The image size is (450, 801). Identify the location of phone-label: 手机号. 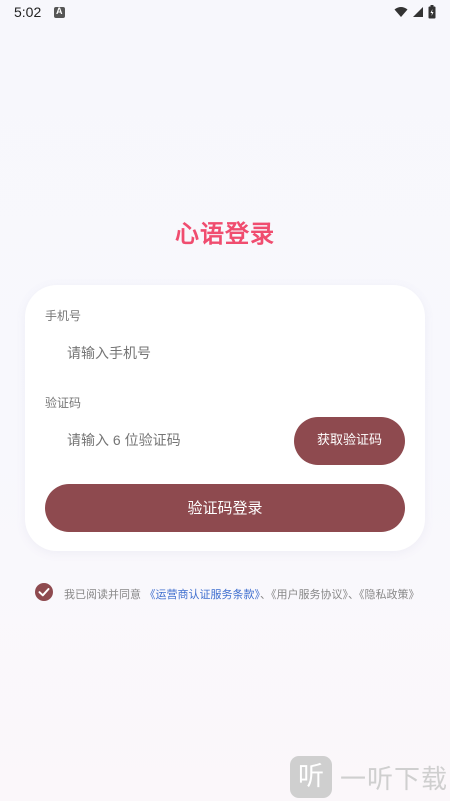
(63, 316).